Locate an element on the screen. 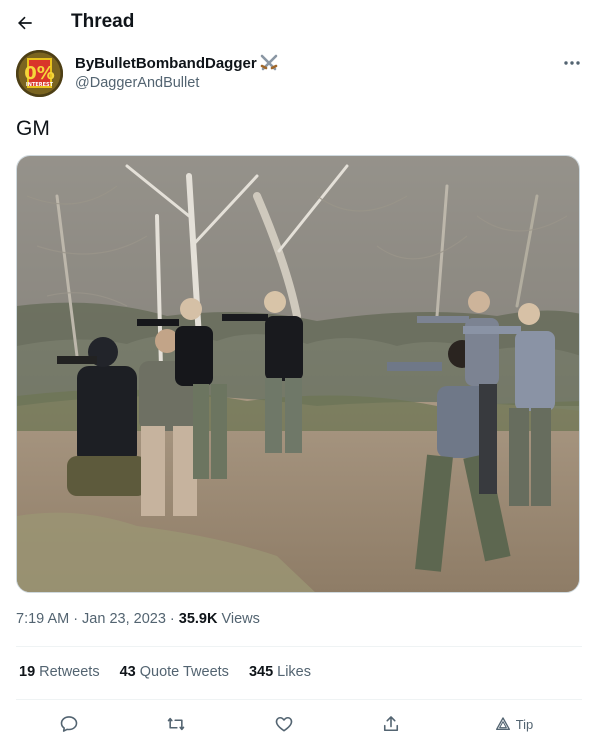 The width and height of the screenshot is (599, 741). back-button is located at coordinates (25, 23).